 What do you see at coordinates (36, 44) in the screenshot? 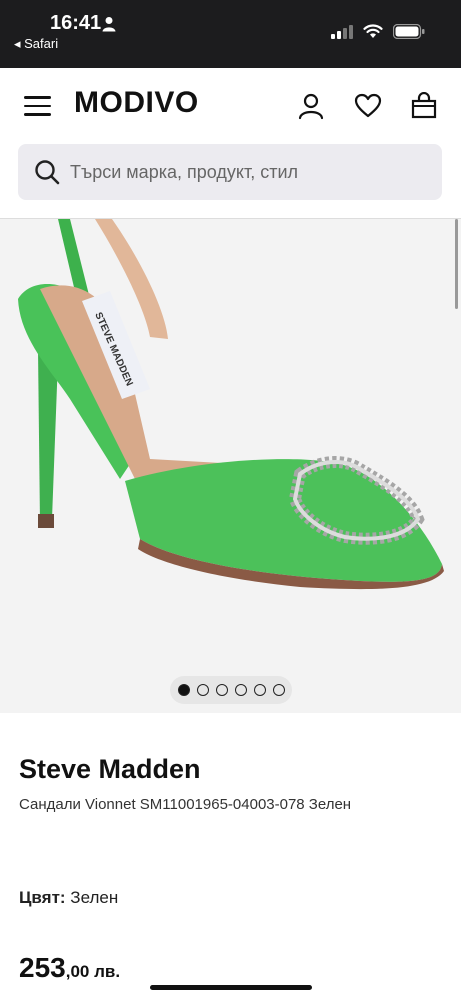
I see `back-to-safari-link: ◂ Safari` at bounding box center [36, 44].